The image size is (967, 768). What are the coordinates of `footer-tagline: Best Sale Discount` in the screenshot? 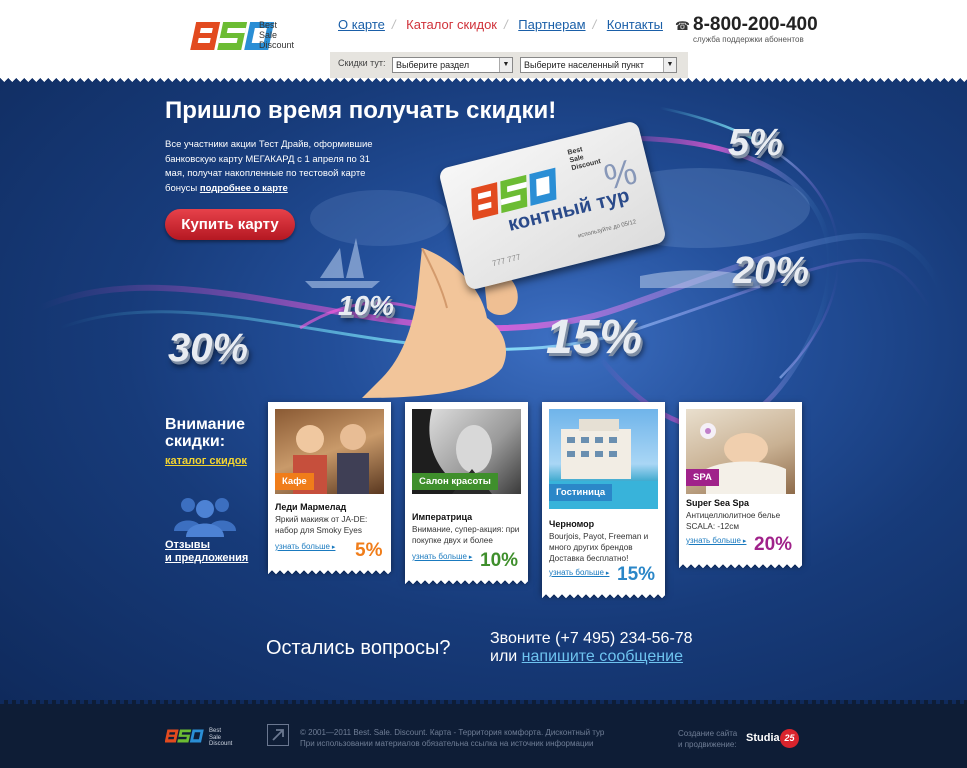 It's located at (221, 737).